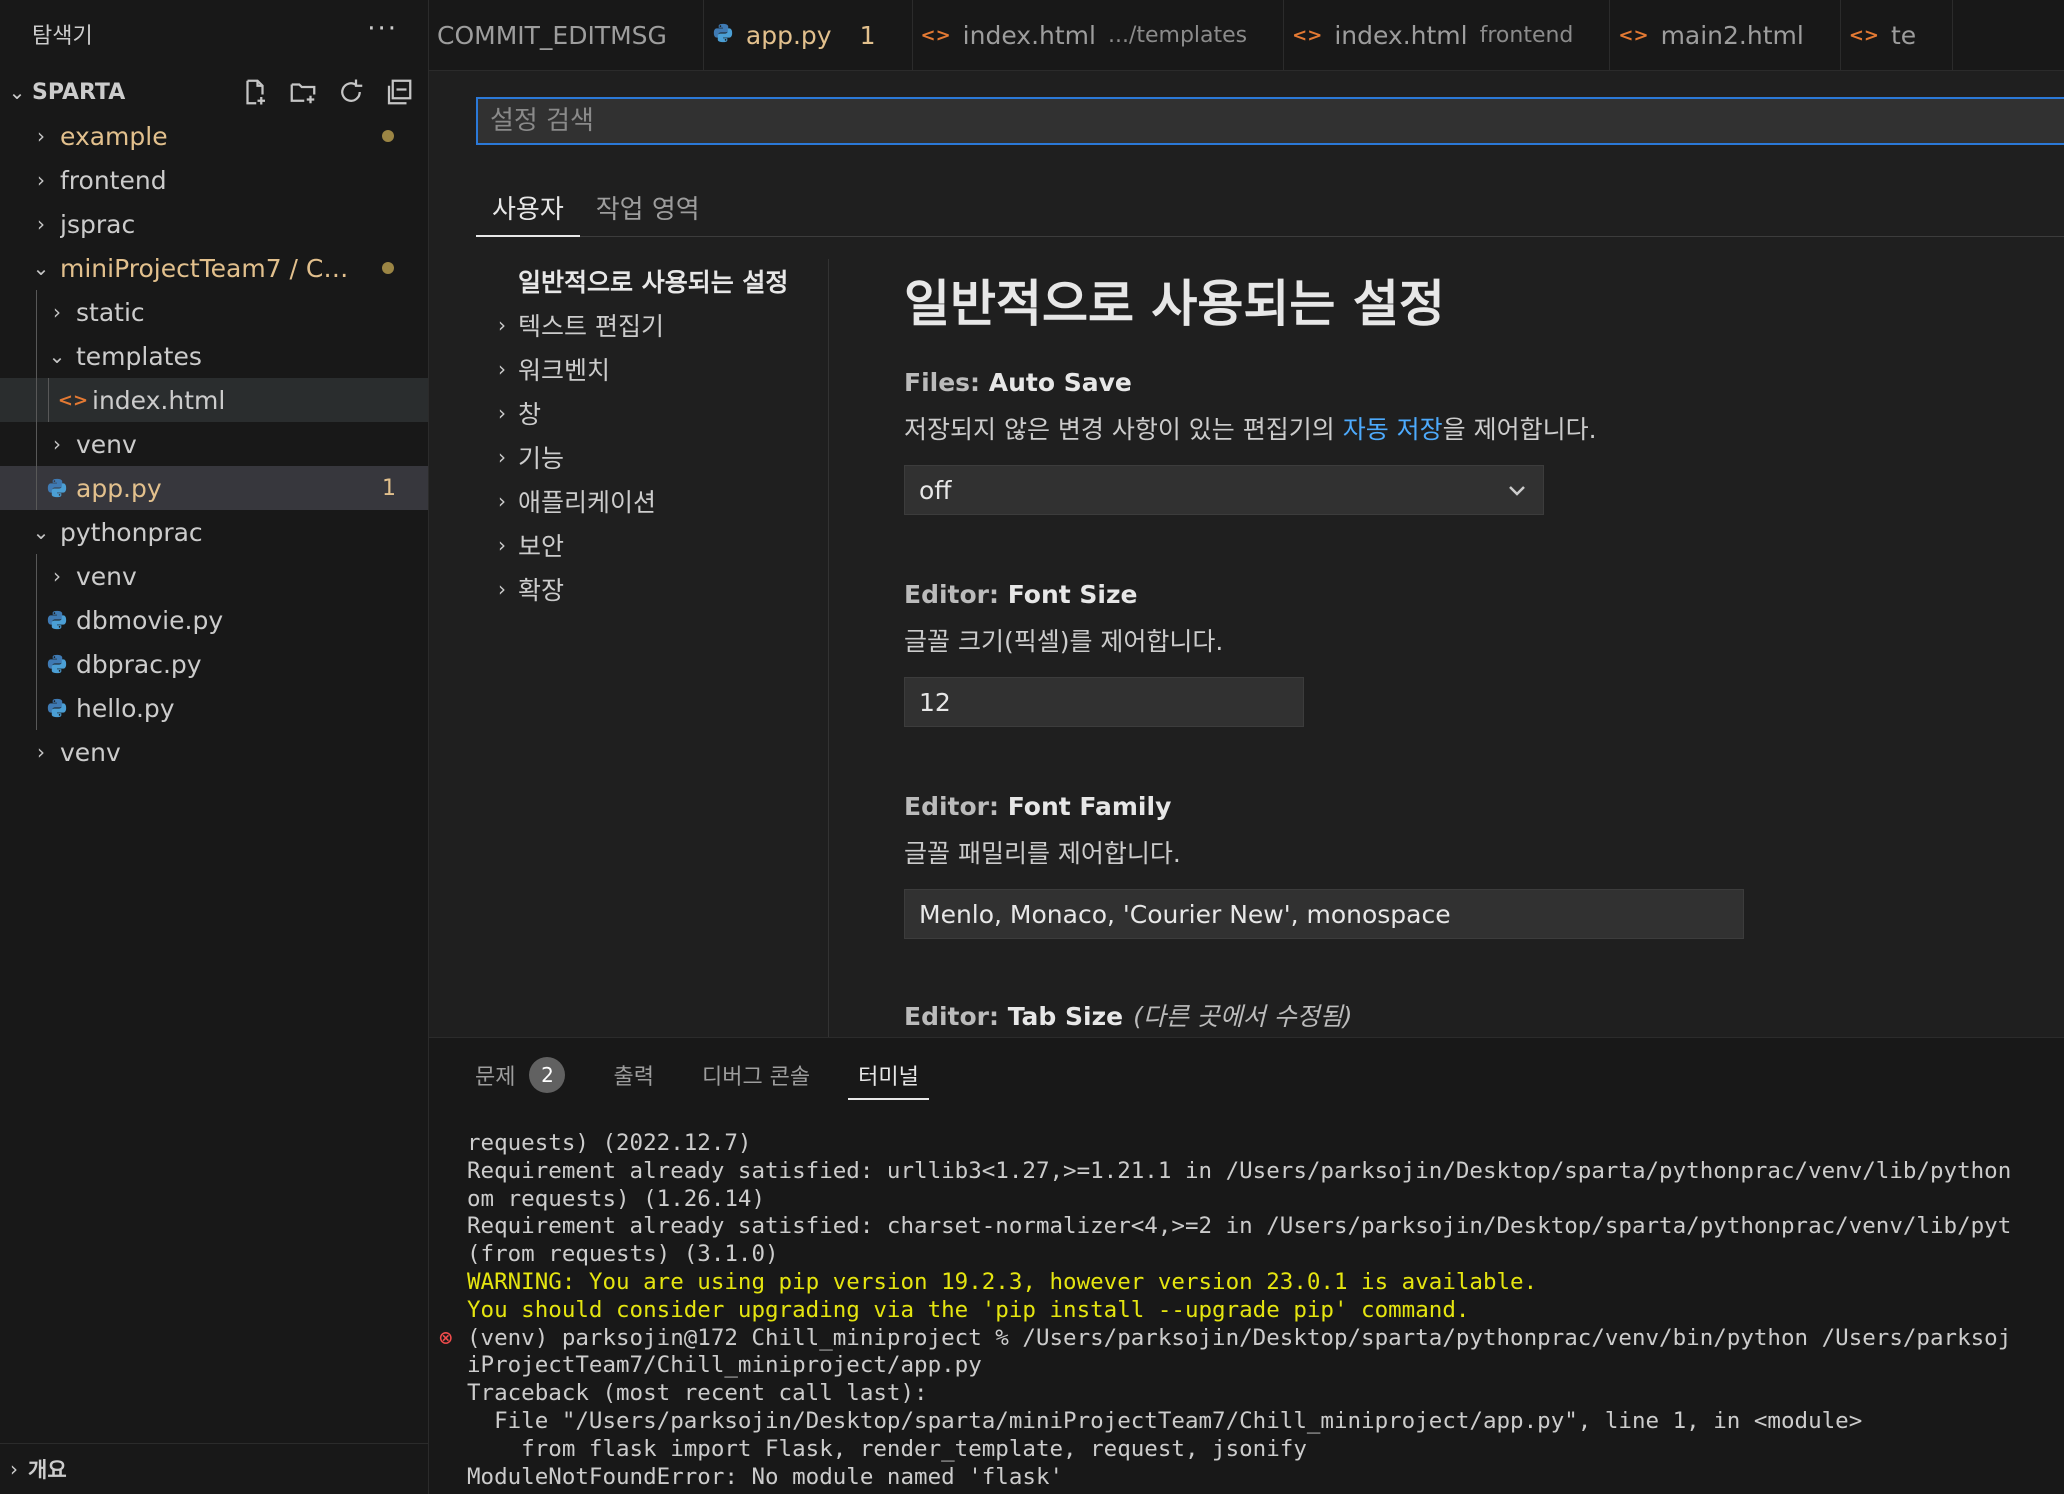  What do you see at coordinates (214, 180) in the screenshot?
I see `tree-folder: › frontend` at bounding box center [214, 180].